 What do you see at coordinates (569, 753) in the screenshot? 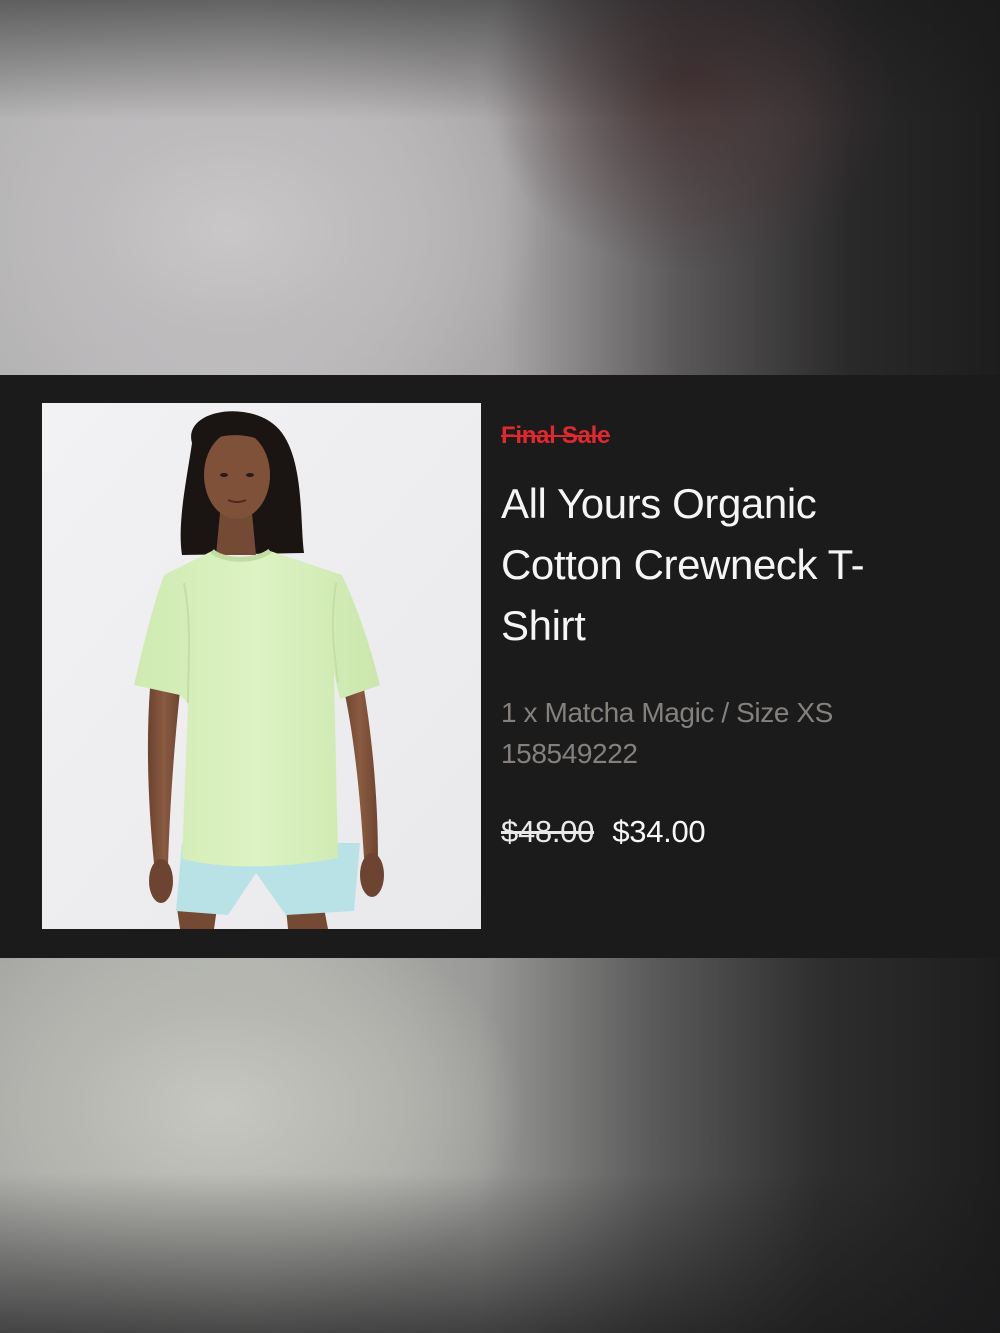
I see `item-number: 158549222` at bounding box center [569, 753].